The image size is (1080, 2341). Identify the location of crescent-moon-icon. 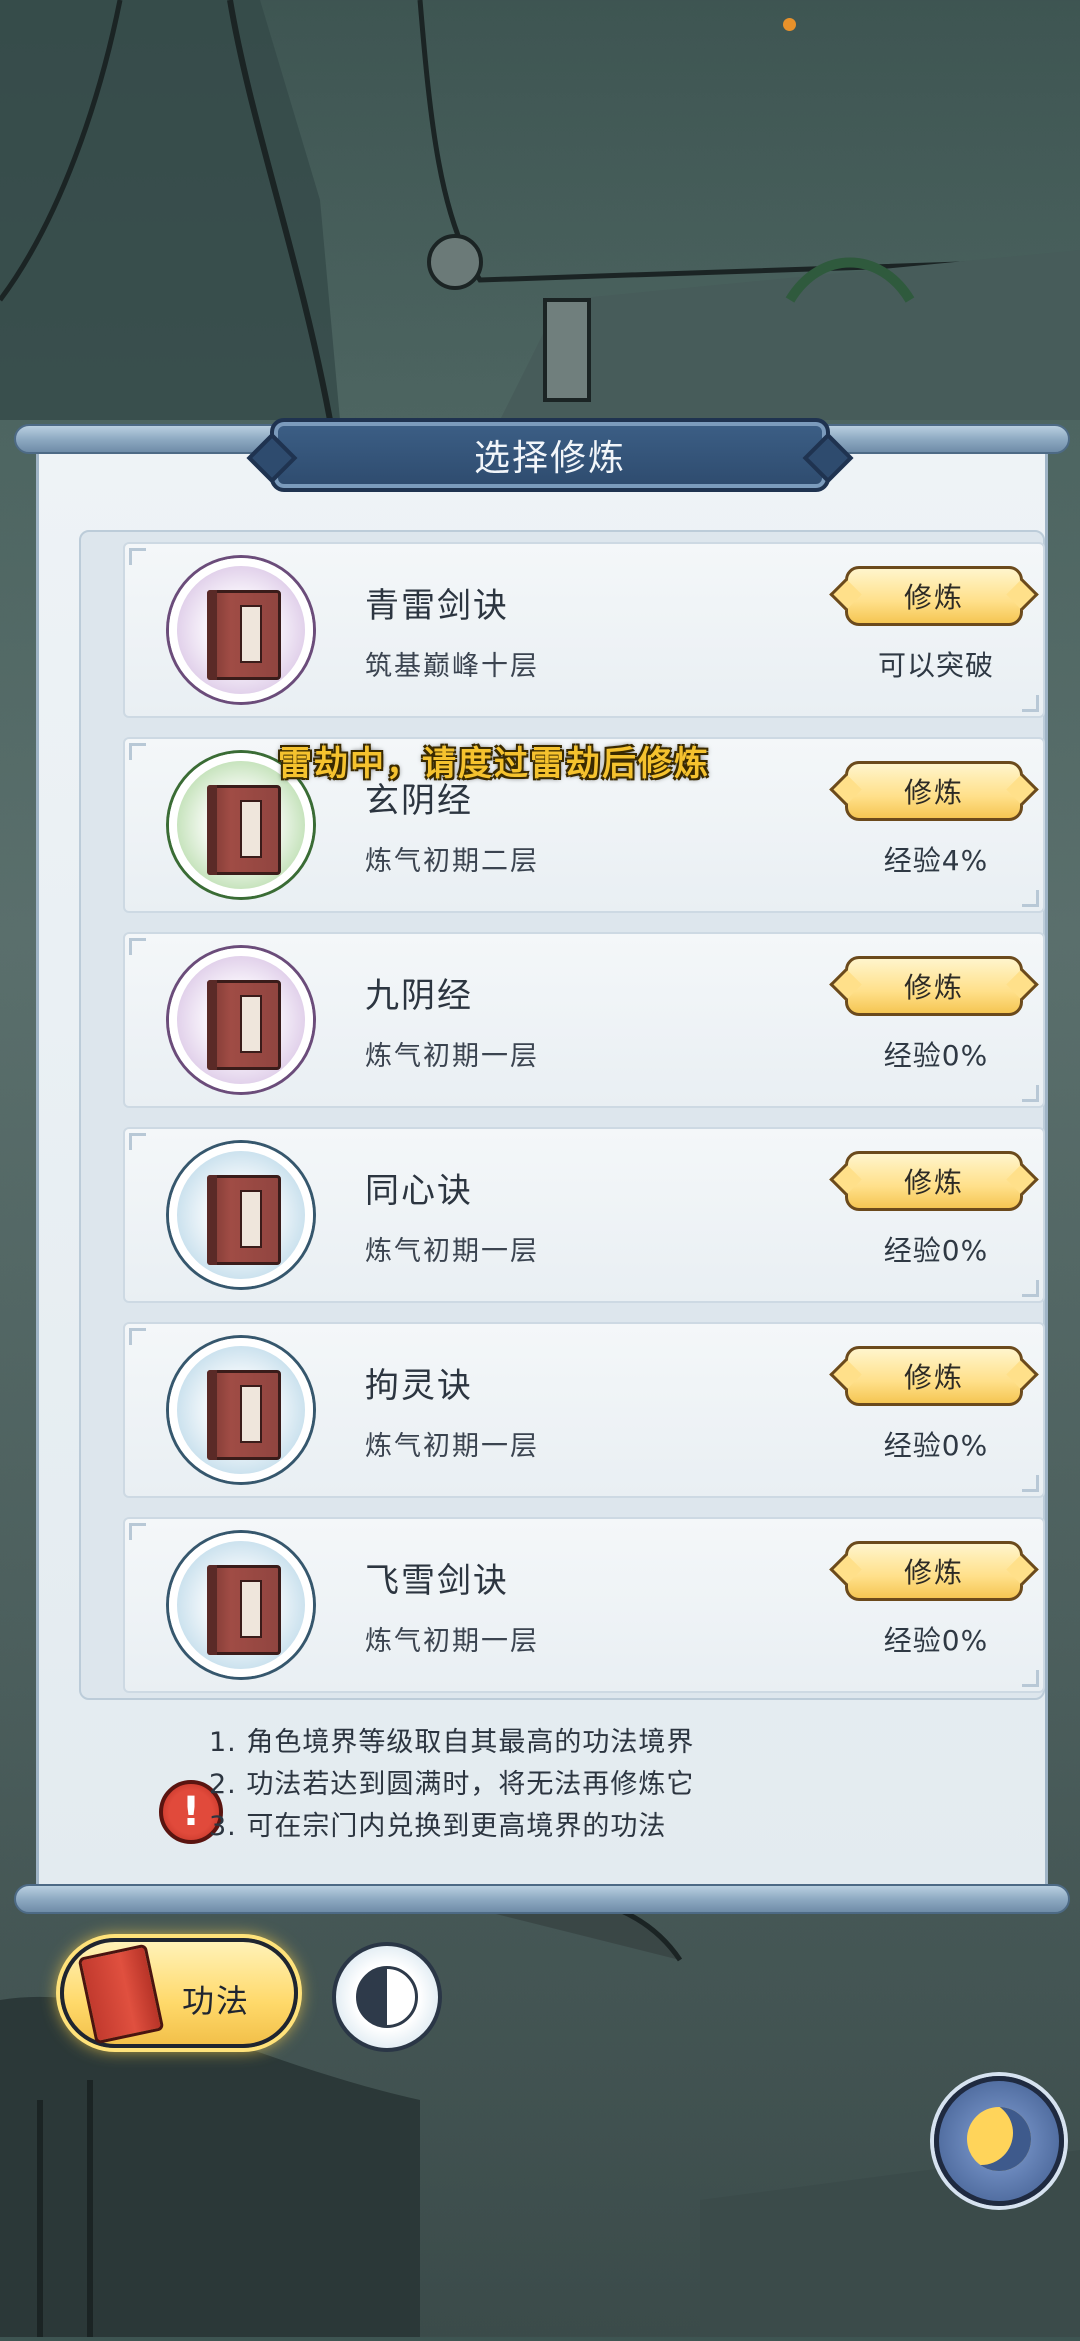
(999, 2139).